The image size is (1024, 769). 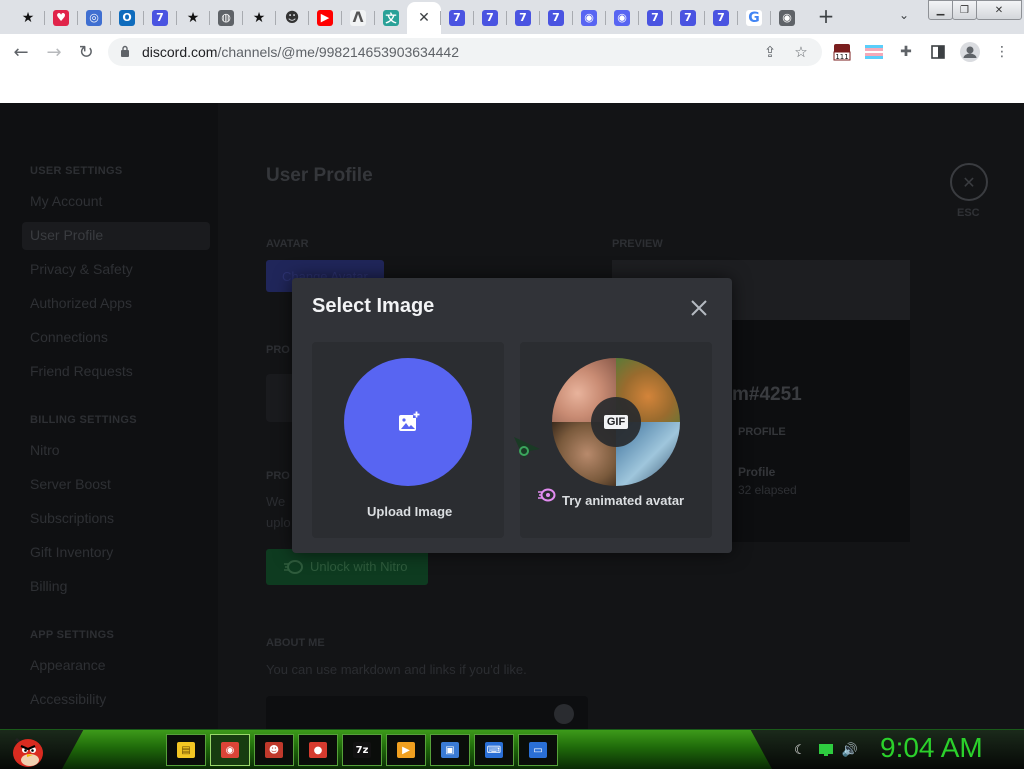 What do you see at coordinates (408, 440) in the screenshot?
I see `upload-image-option: Upload Image` at bounding box center [408, 440].